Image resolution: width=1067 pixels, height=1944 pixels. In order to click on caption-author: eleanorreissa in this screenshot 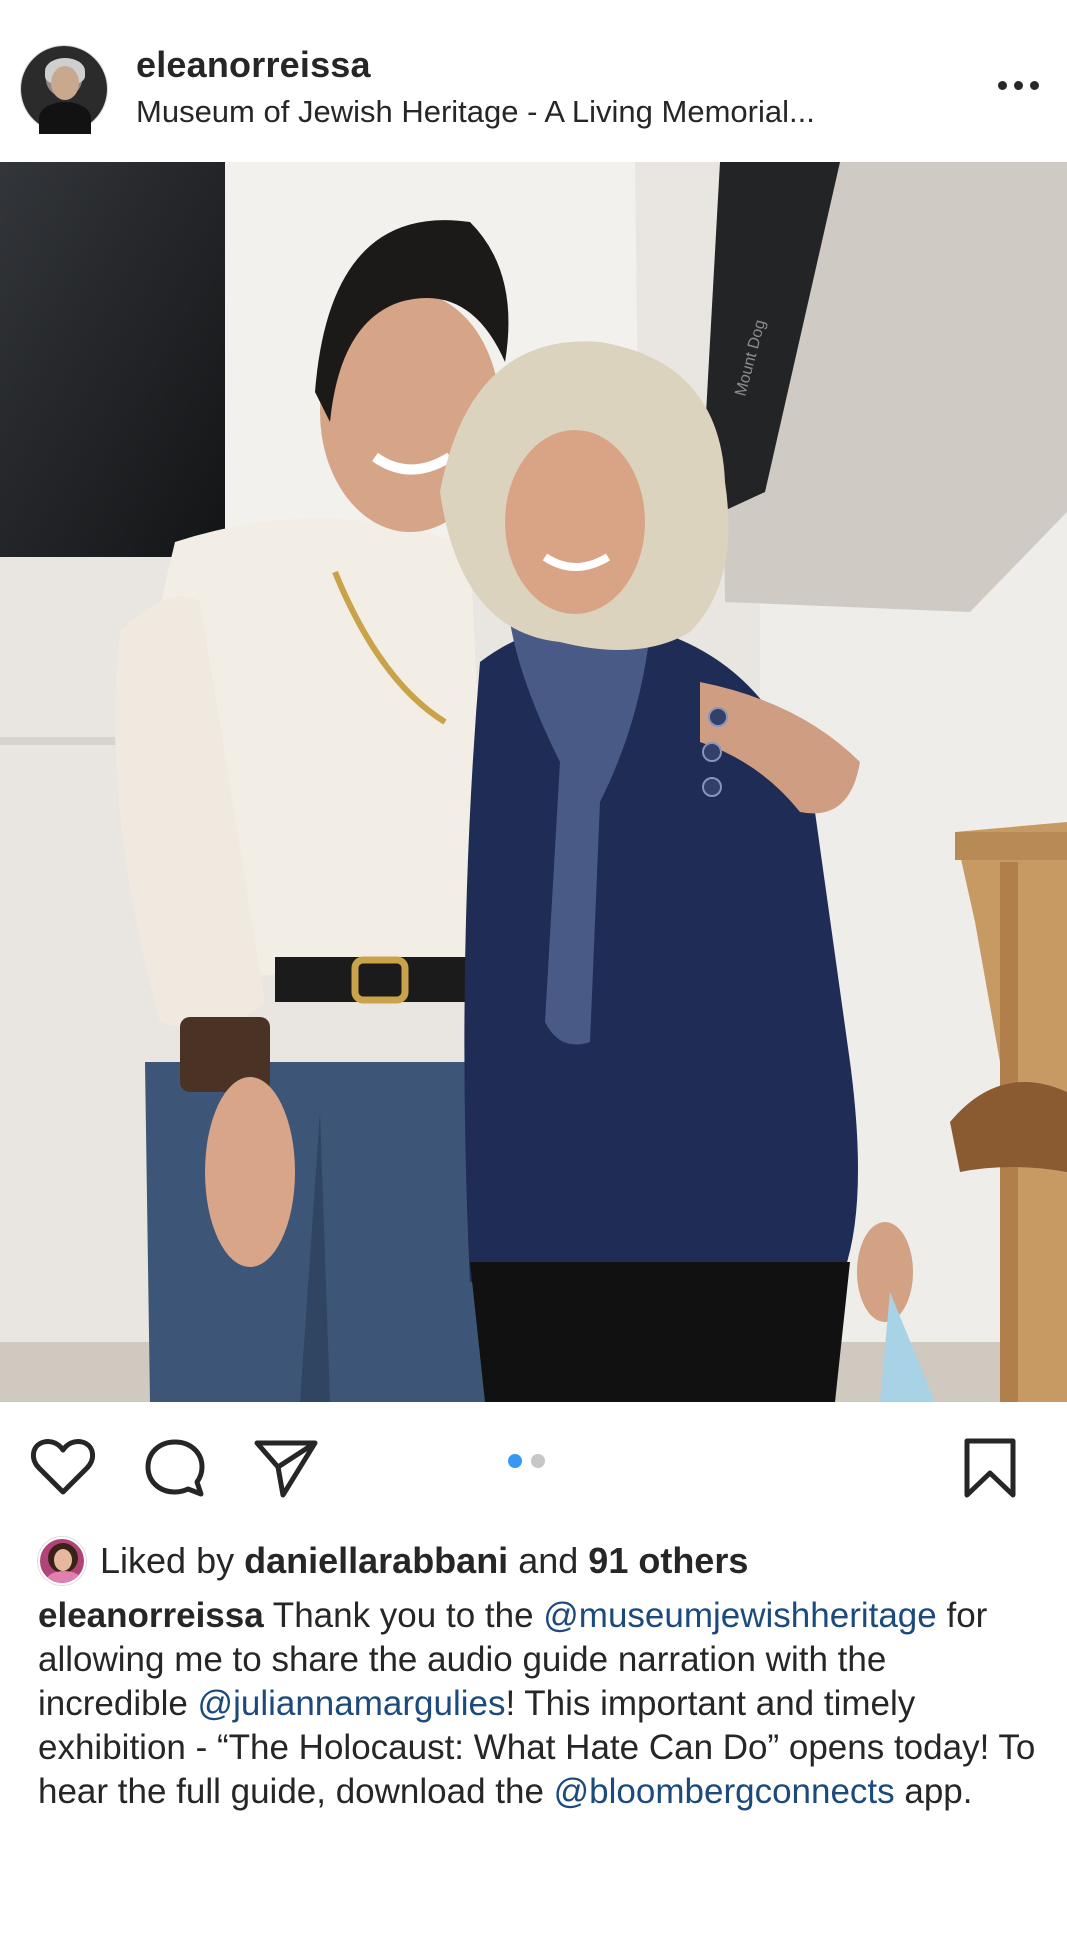, I will do `click(151, 1615)`.